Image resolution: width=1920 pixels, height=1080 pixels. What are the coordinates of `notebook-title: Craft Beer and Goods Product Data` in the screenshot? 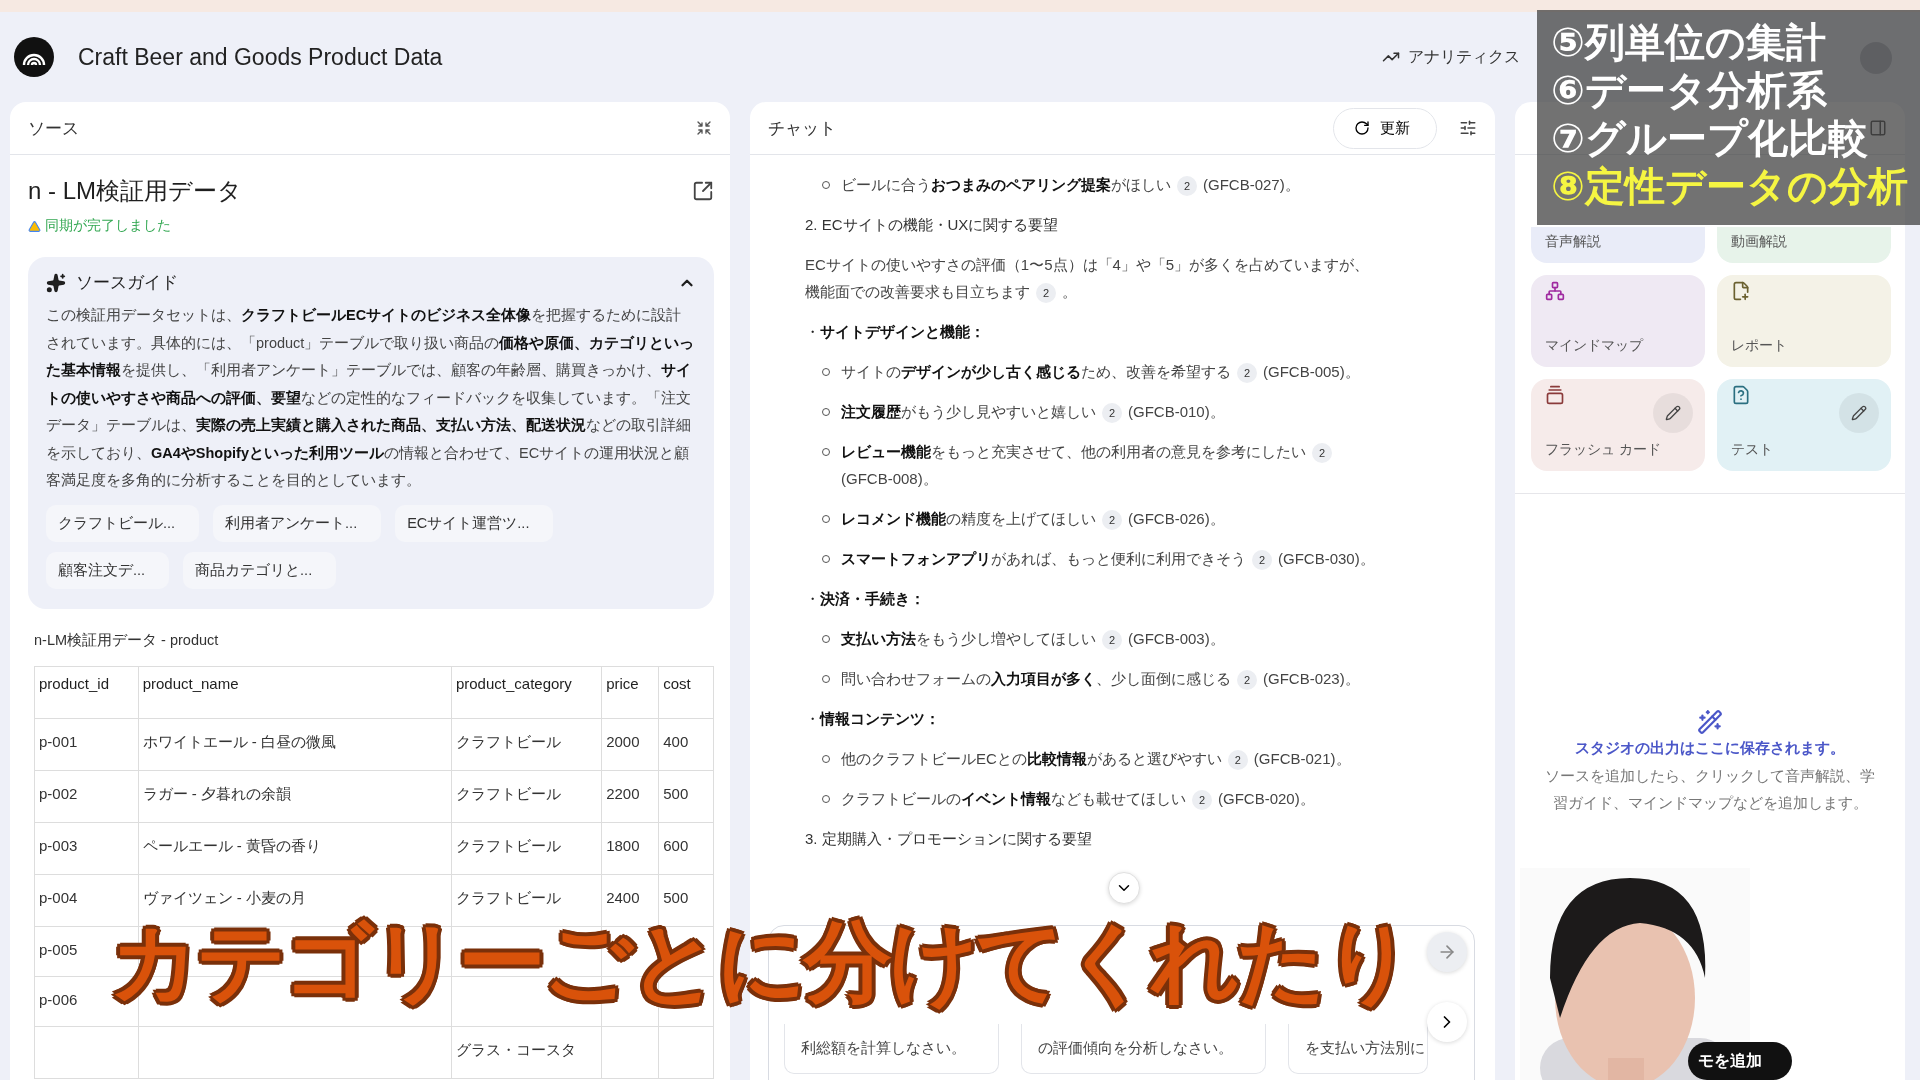 It's located at (260, 57).